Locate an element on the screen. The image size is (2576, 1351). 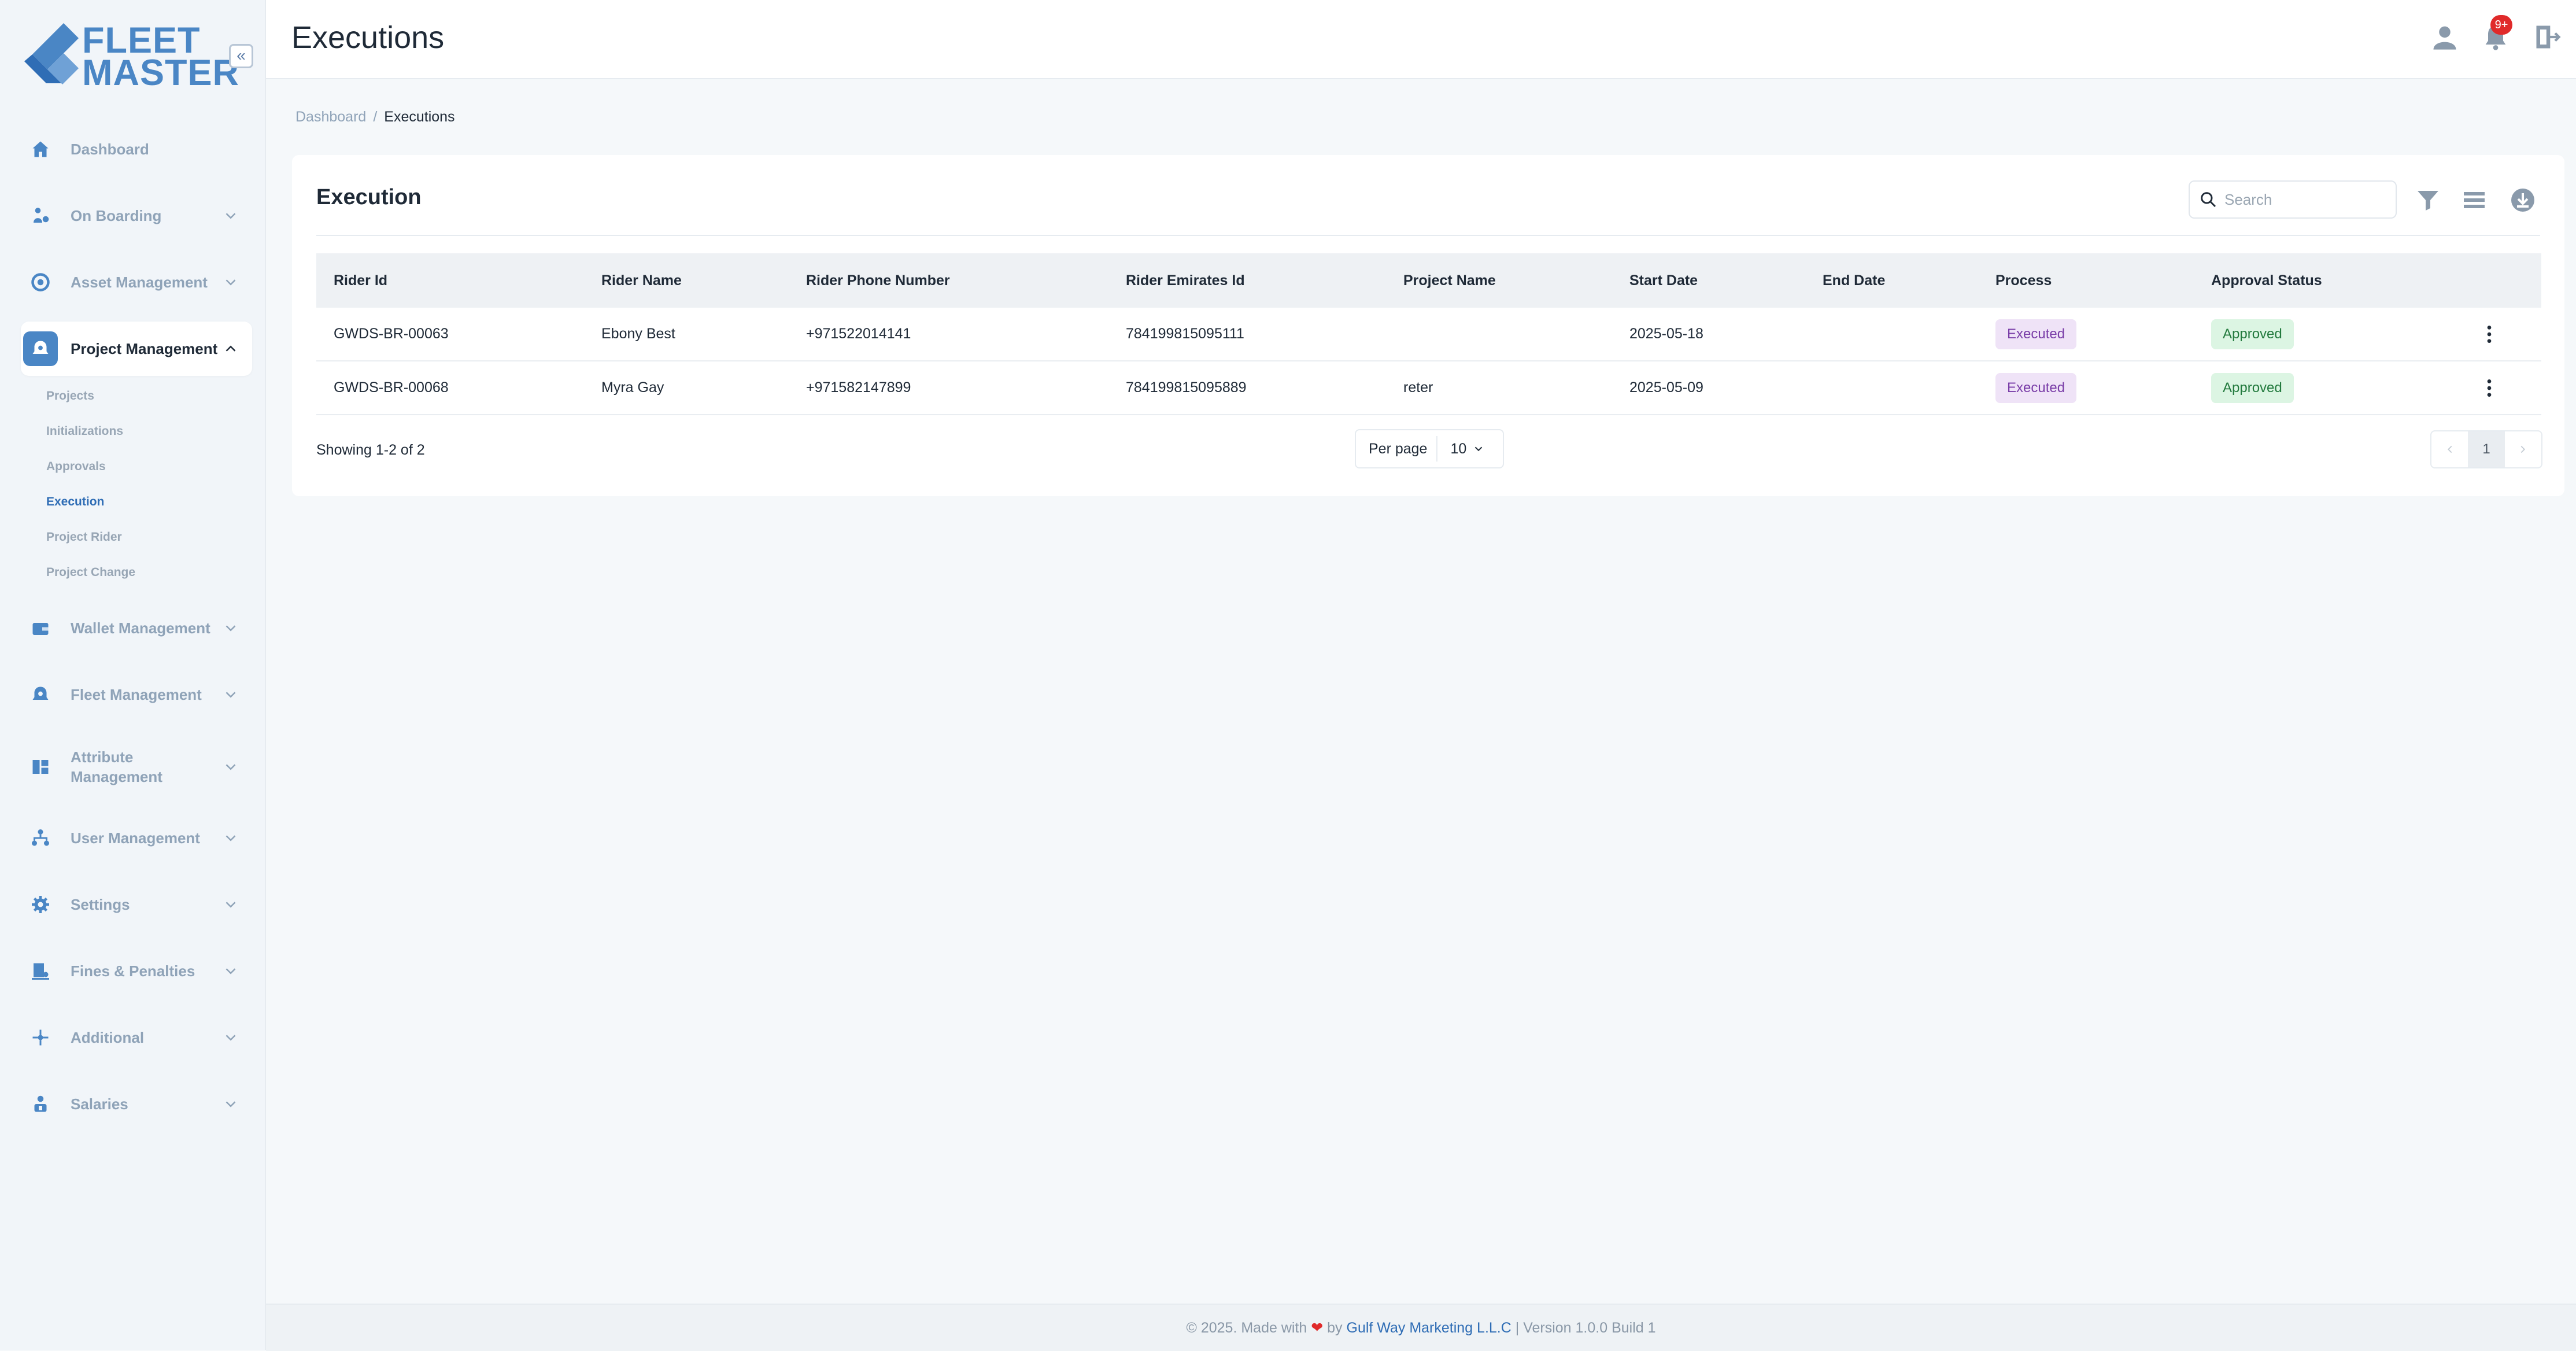
card-divider is located at coordinates (1428, 235).